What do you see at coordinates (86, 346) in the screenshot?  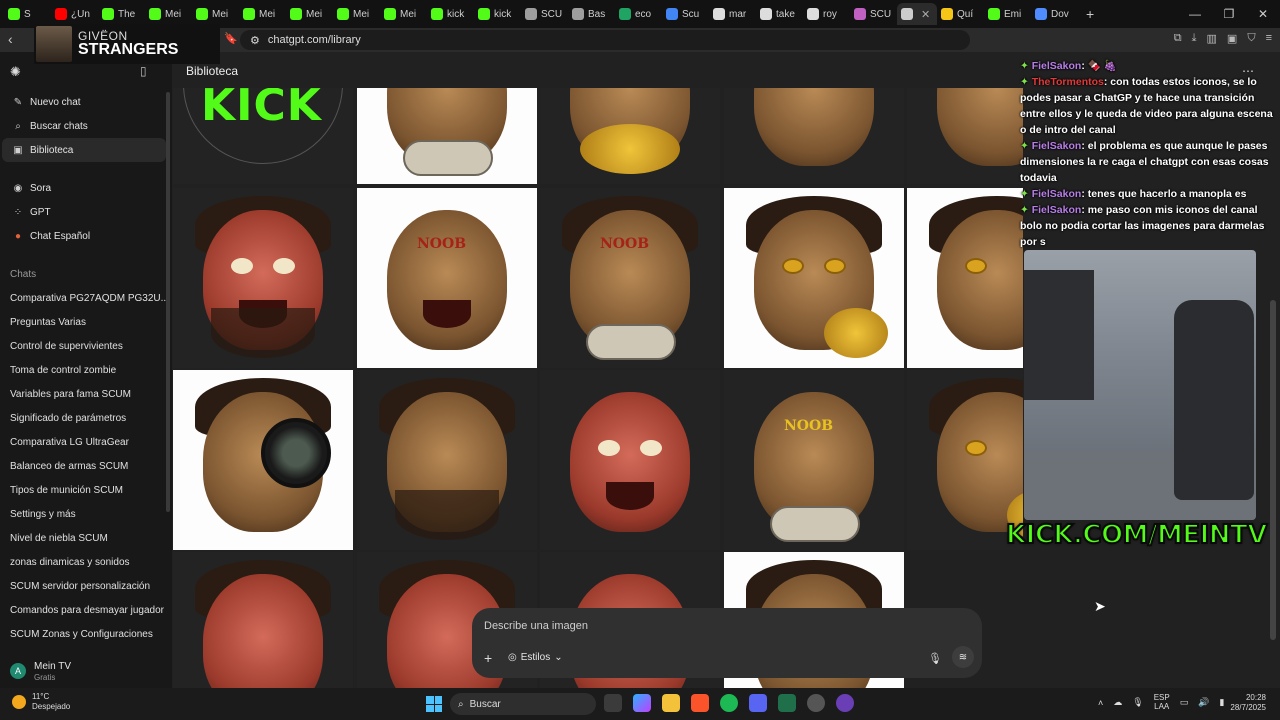 I see `chat-history-item: Control de supervivientes` at bounding box center [86, 346].